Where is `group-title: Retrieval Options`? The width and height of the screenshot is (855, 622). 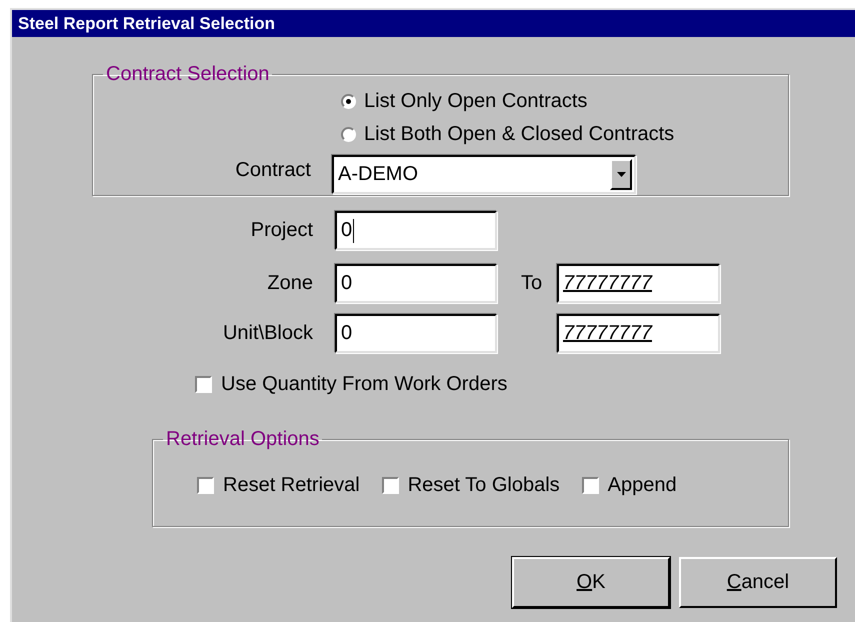
group-title: Retrieval Options is located at coordinates (242, 439).